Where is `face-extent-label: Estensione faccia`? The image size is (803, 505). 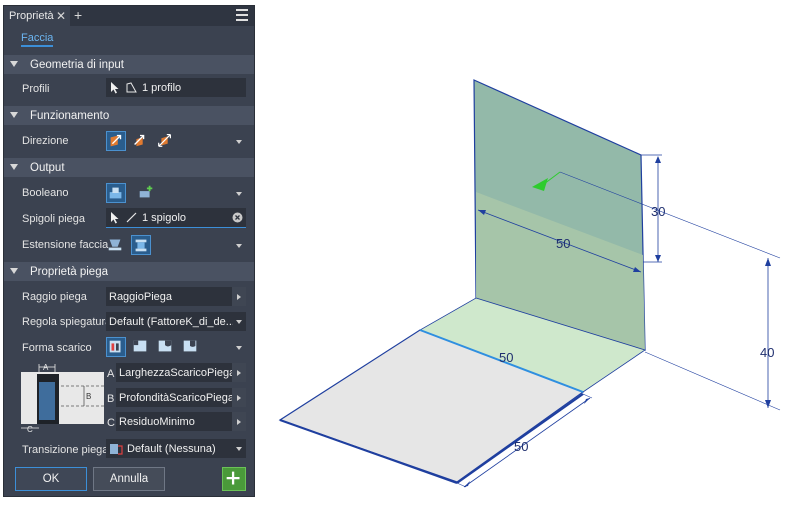
face-extent-label: Estensione faccia is located at coordinates (65, 245).